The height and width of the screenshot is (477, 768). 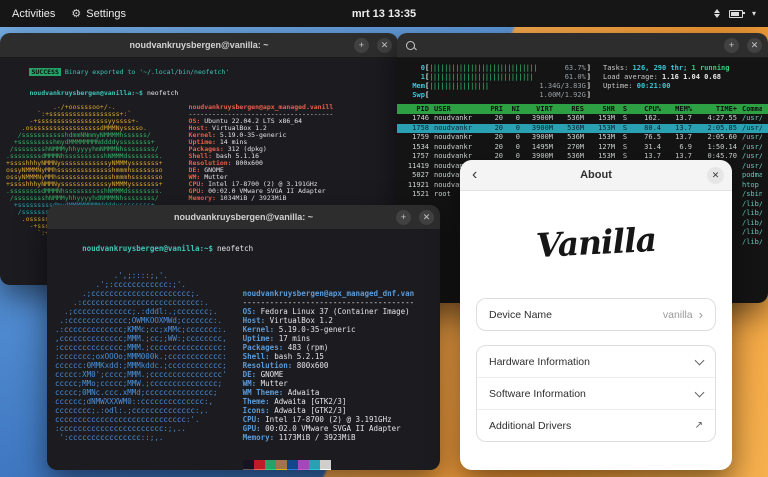 What do you see at coordinates (329, 320) in the screenshot?
I see `neofetch-info-line: Host: VirtualBox 1.2` at bounding box center [329, 320].